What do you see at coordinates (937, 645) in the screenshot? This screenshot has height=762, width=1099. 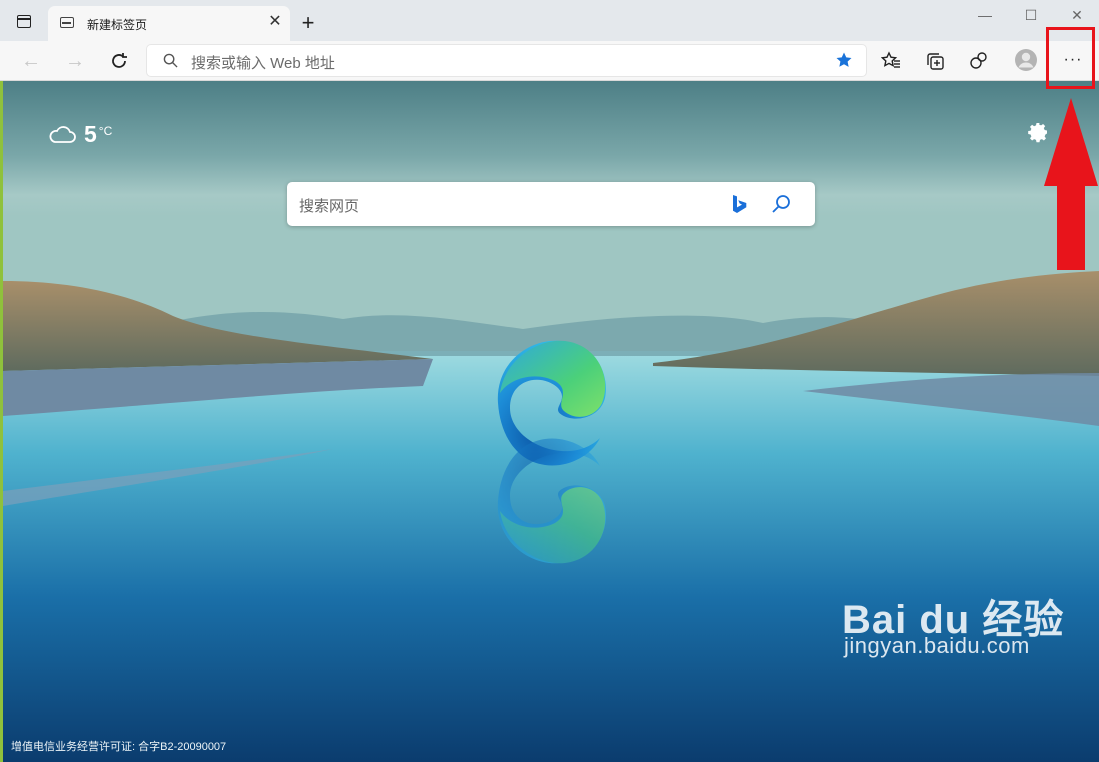 I see `baidu-watermark-url: jingyan.baidu.com` at bounding box center [937, 645].